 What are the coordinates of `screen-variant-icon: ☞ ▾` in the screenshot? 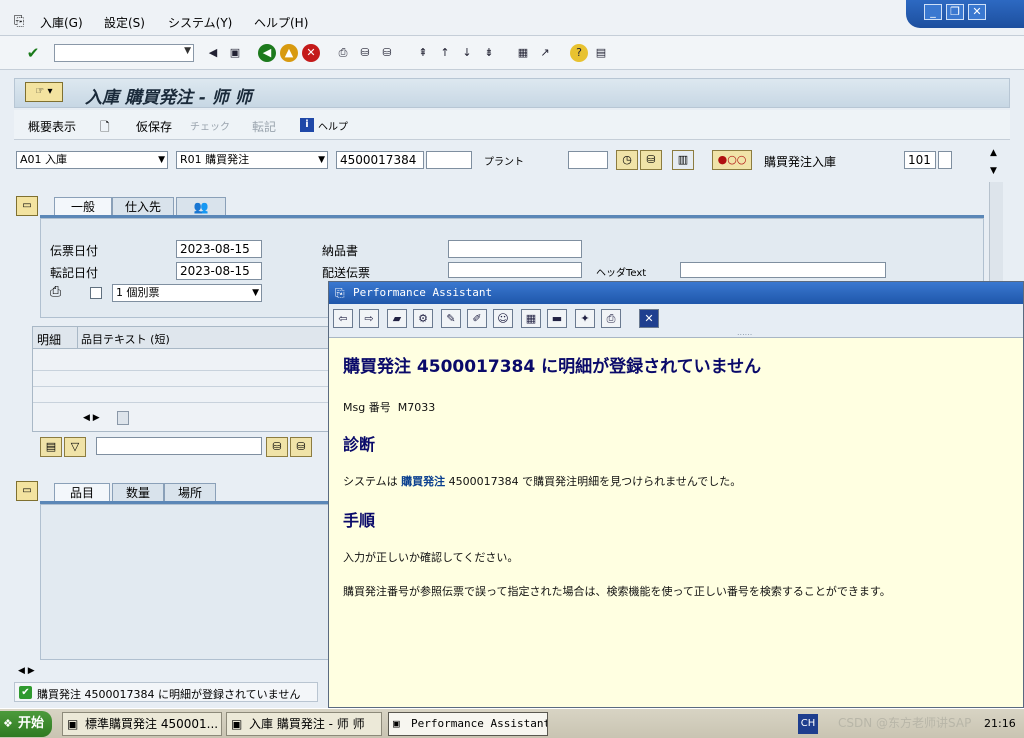 It's located at (44, 92).